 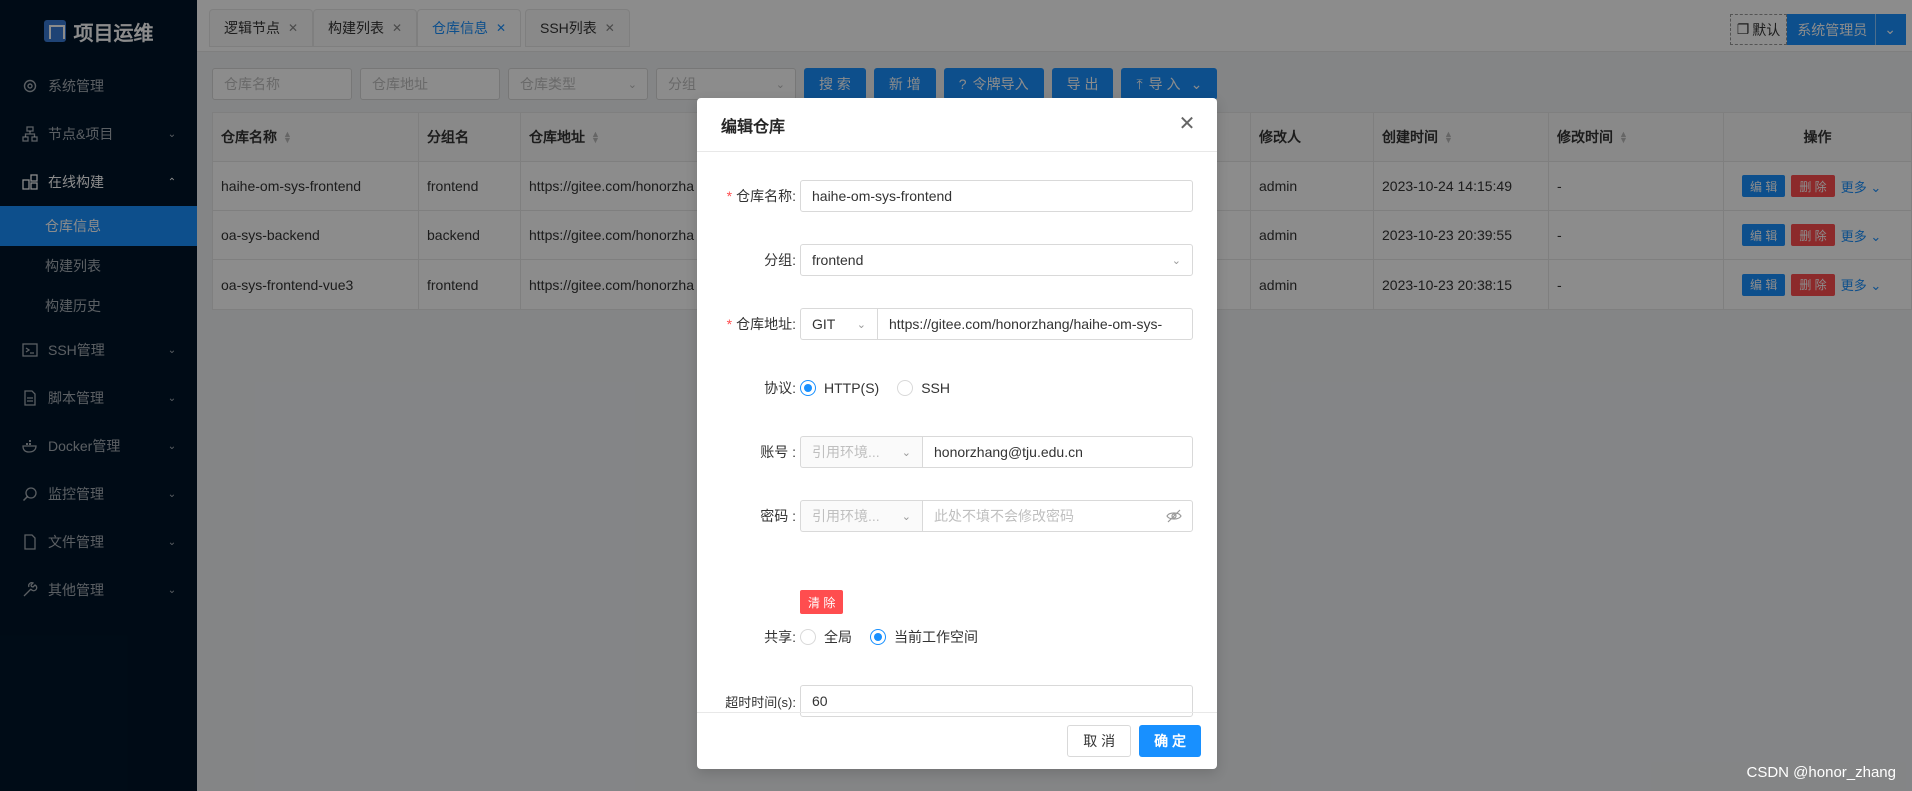 I want to click on field-share: 共享: 全局 当前工作空间, so click(x=945, y=637).